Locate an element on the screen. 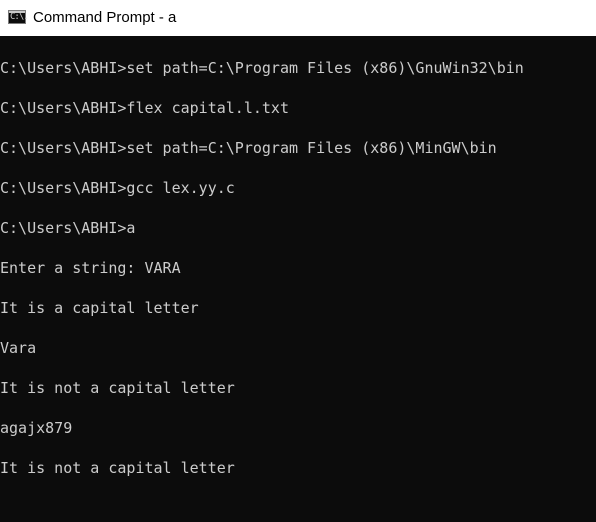  console-line: C:\Users\ABHI>a is located at coordinates (68, 228).